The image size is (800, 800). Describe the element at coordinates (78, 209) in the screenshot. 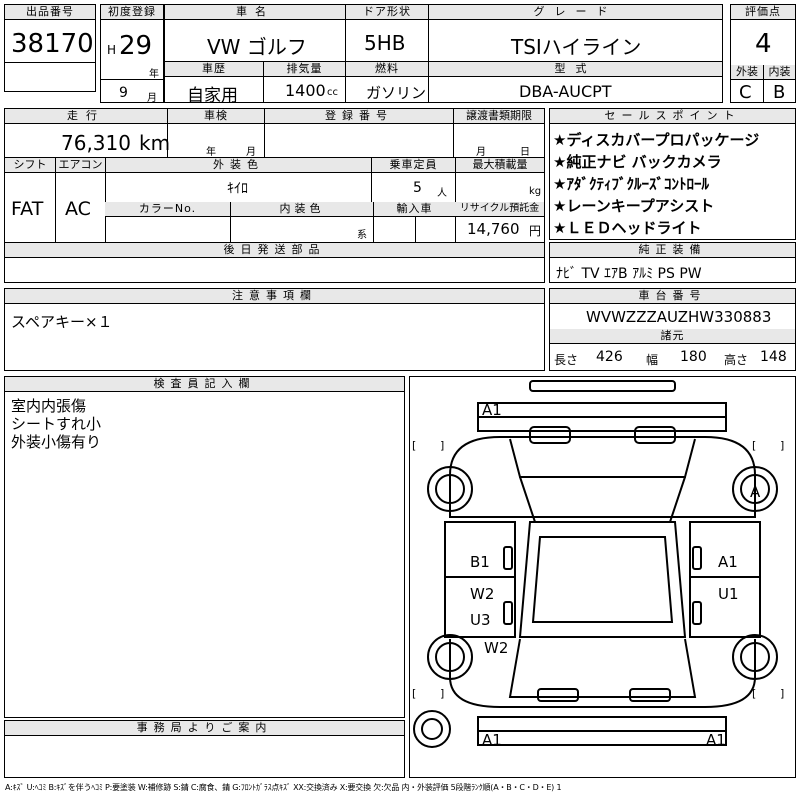

I see `aircon: AC` at that location.